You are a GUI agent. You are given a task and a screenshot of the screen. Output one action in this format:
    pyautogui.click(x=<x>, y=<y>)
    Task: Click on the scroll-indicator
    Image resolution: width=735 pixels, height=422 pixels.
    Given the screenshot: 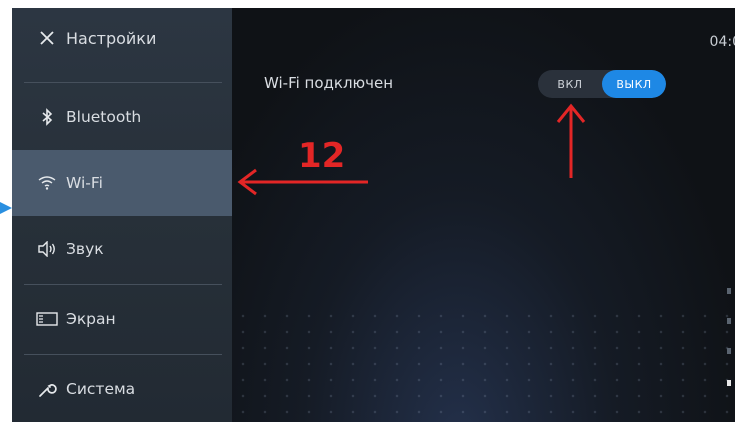 What is the action you would take?
    pyautogui.click(x=730, y=348)
    